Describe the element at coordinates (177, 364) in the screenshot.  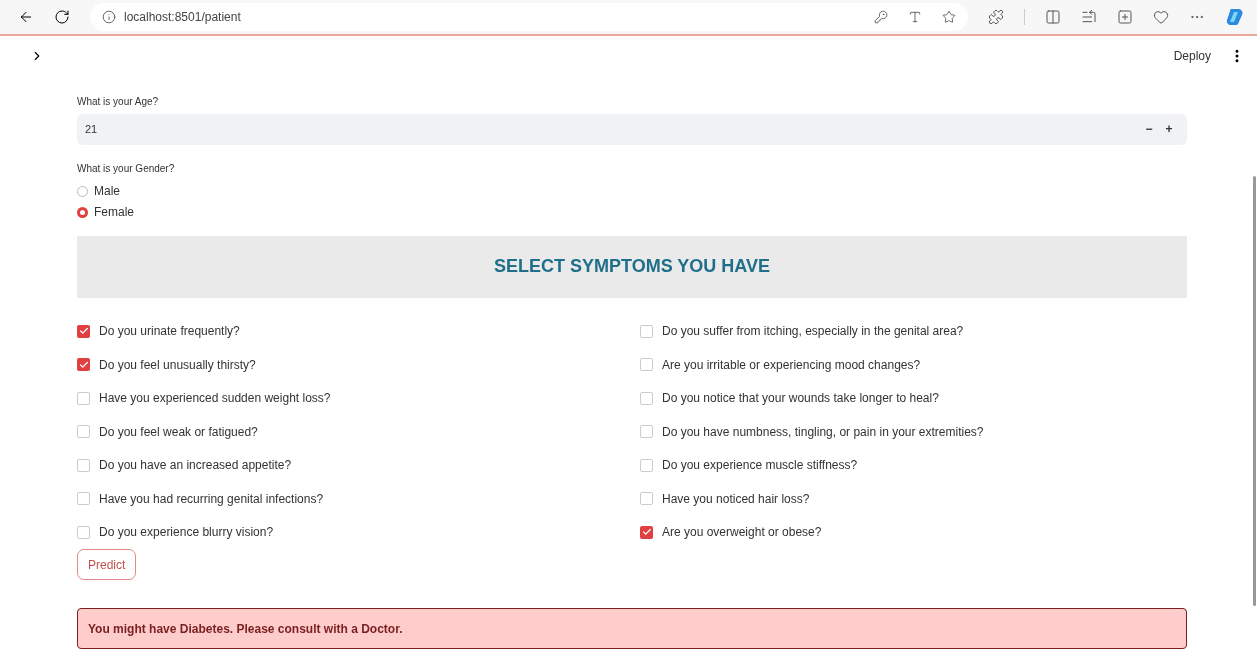
I see `checkbox-label: Do you feel unusually thirsty?` at that location.